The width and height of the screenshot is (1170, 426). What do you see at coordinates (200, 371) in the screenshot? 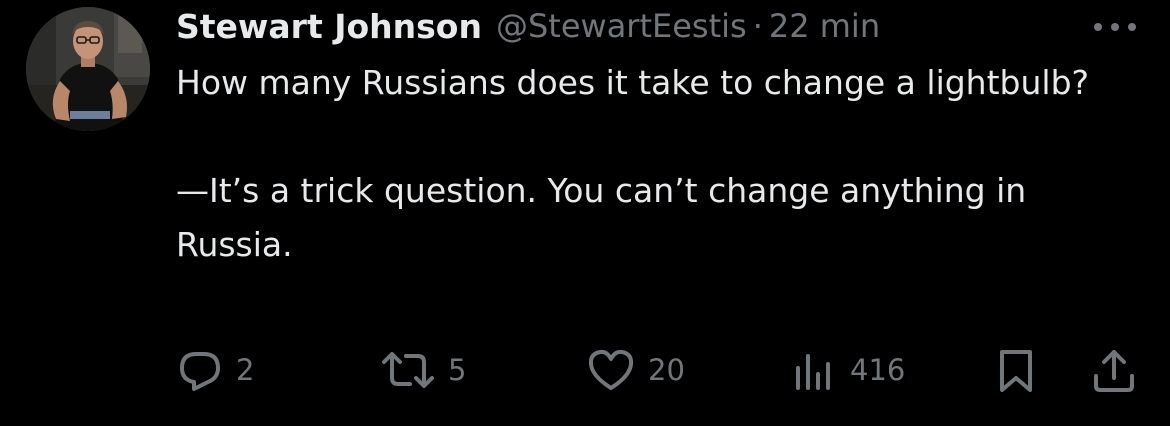
I see `reply-icon` at bounding box center [200, 371].